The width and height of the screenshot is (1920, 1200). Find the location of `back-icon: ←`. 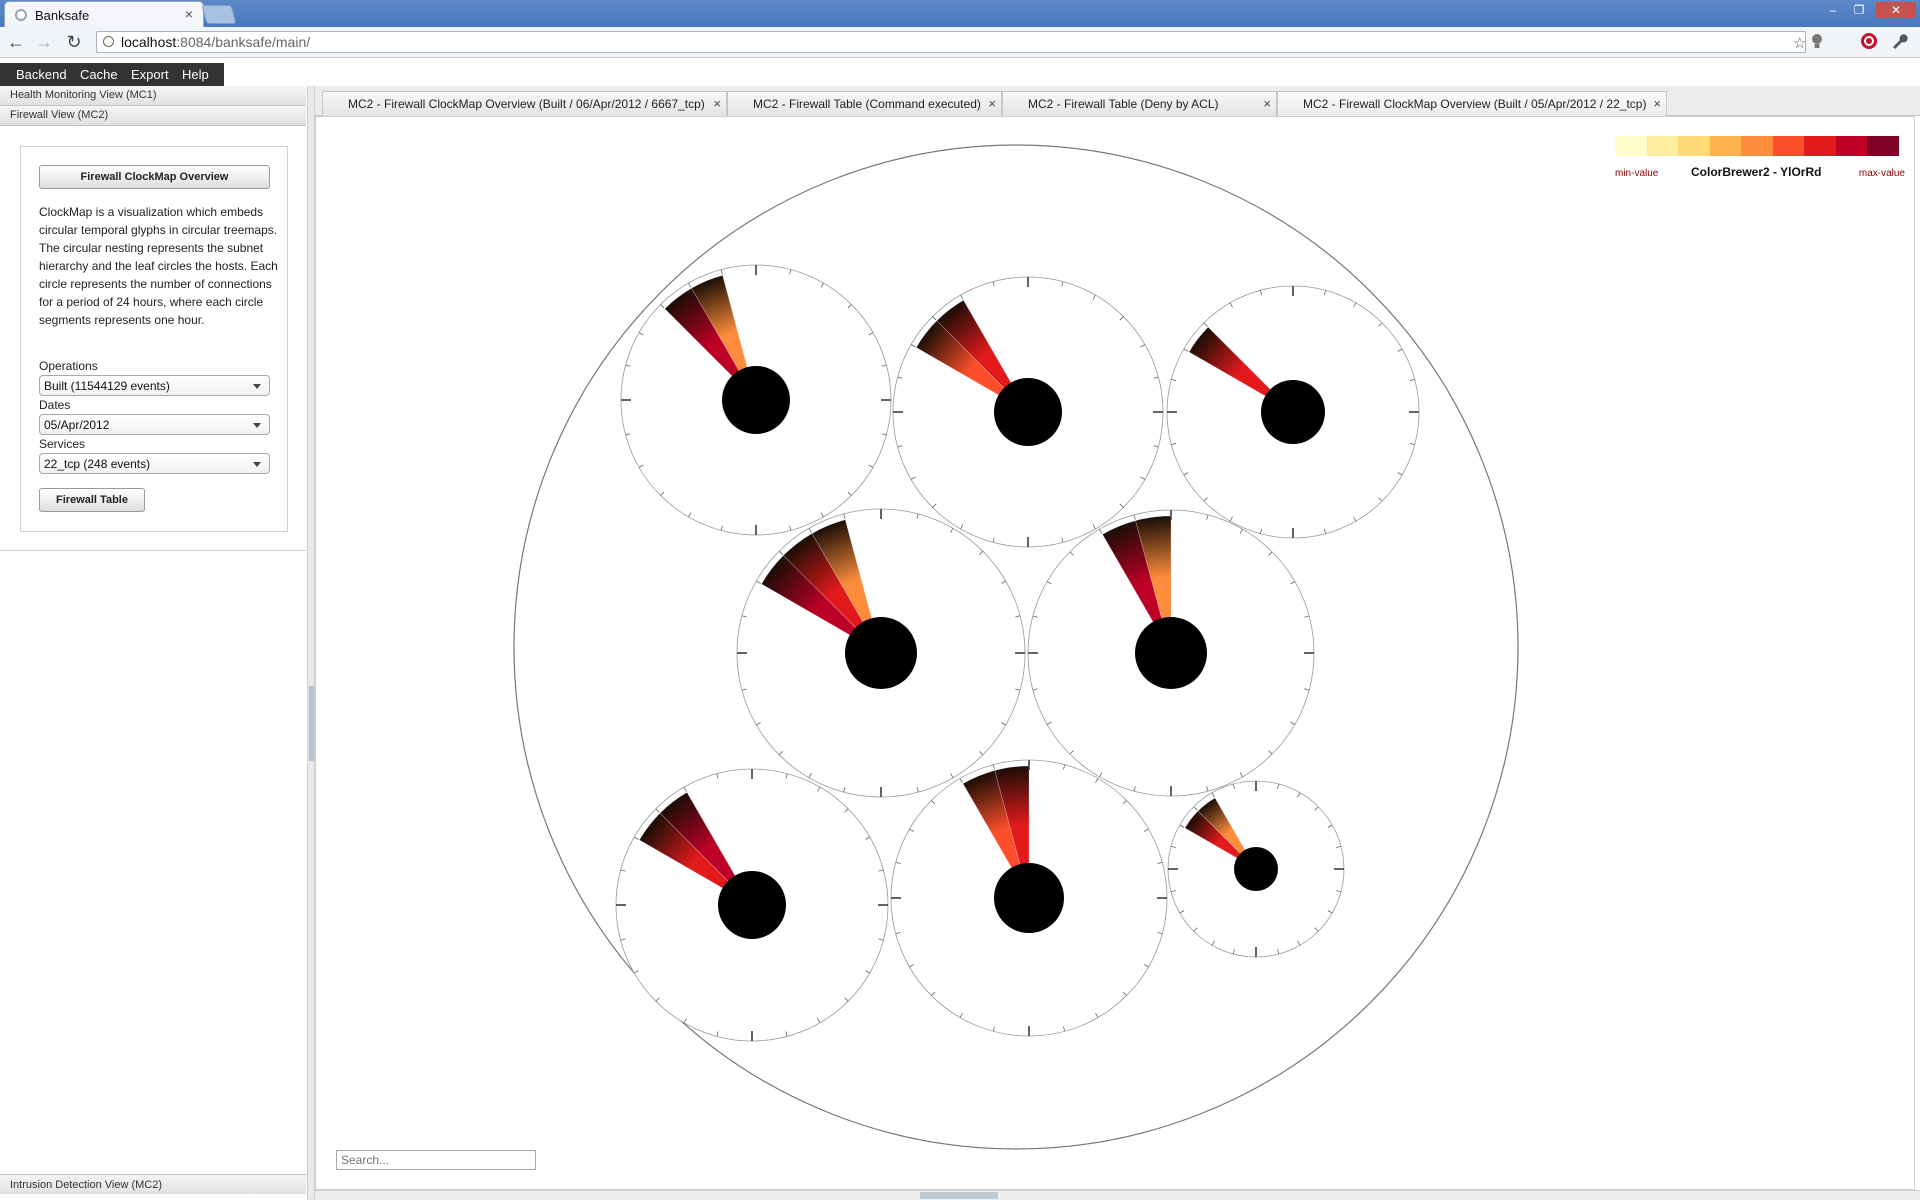

back-icon: ← is located at coordinates (16, 42).